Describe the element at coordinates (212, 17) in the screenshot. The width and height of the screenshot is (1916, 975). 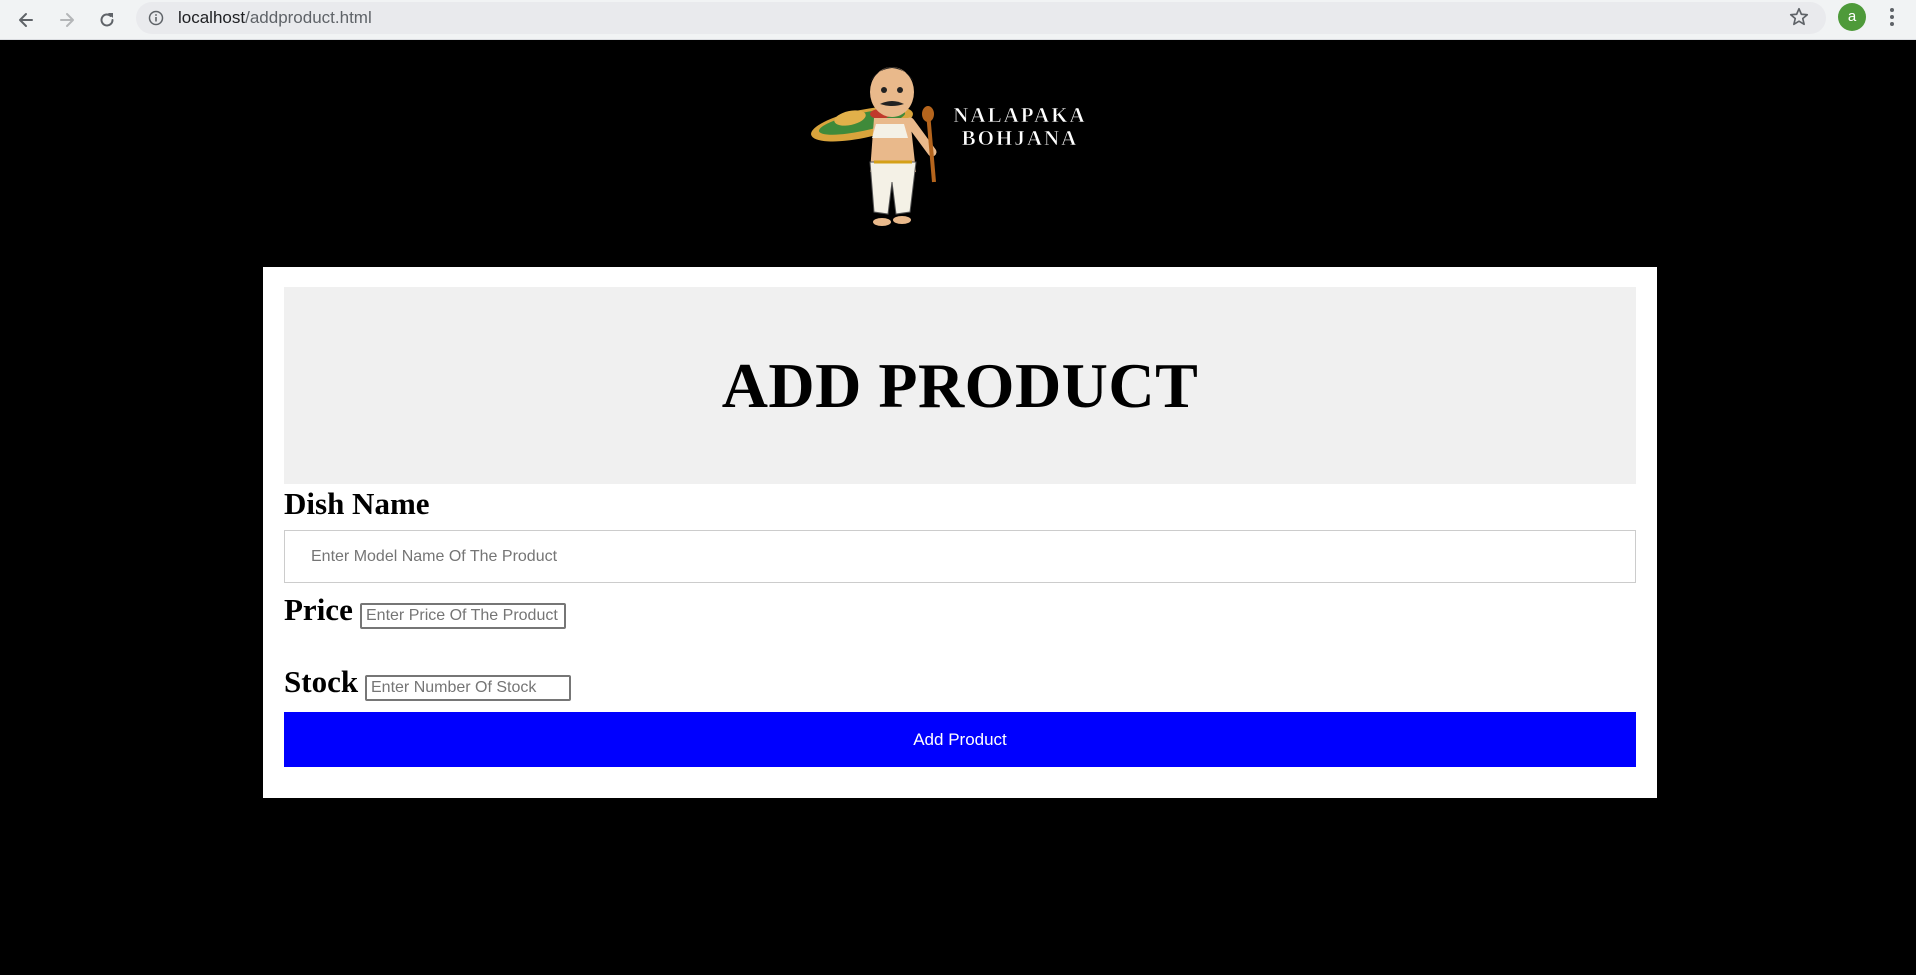
I see `url-host: localhost` at that location.